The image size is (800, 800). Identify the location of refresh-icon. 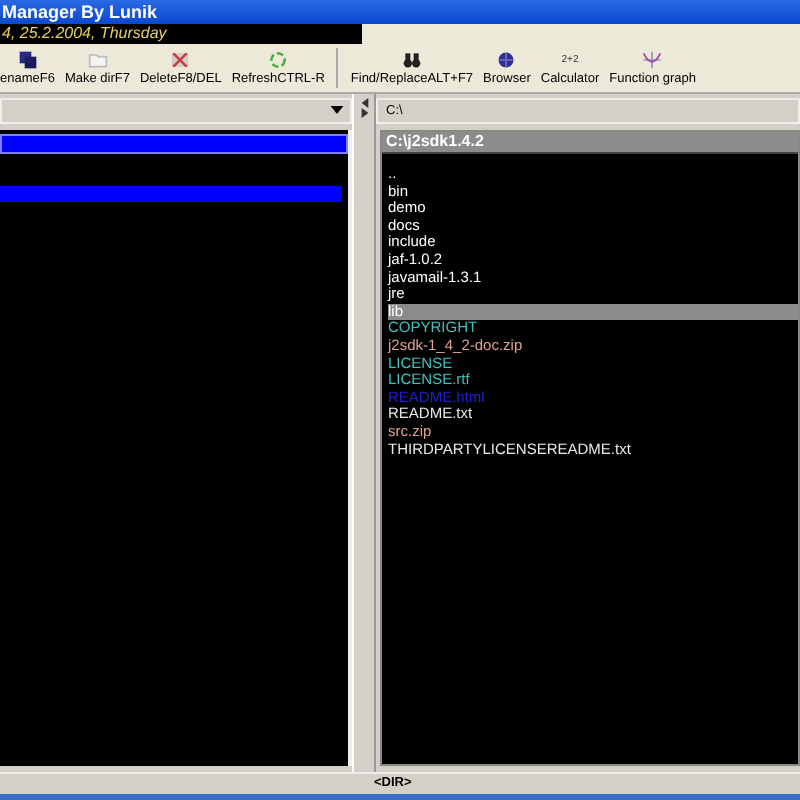
(278, 60).